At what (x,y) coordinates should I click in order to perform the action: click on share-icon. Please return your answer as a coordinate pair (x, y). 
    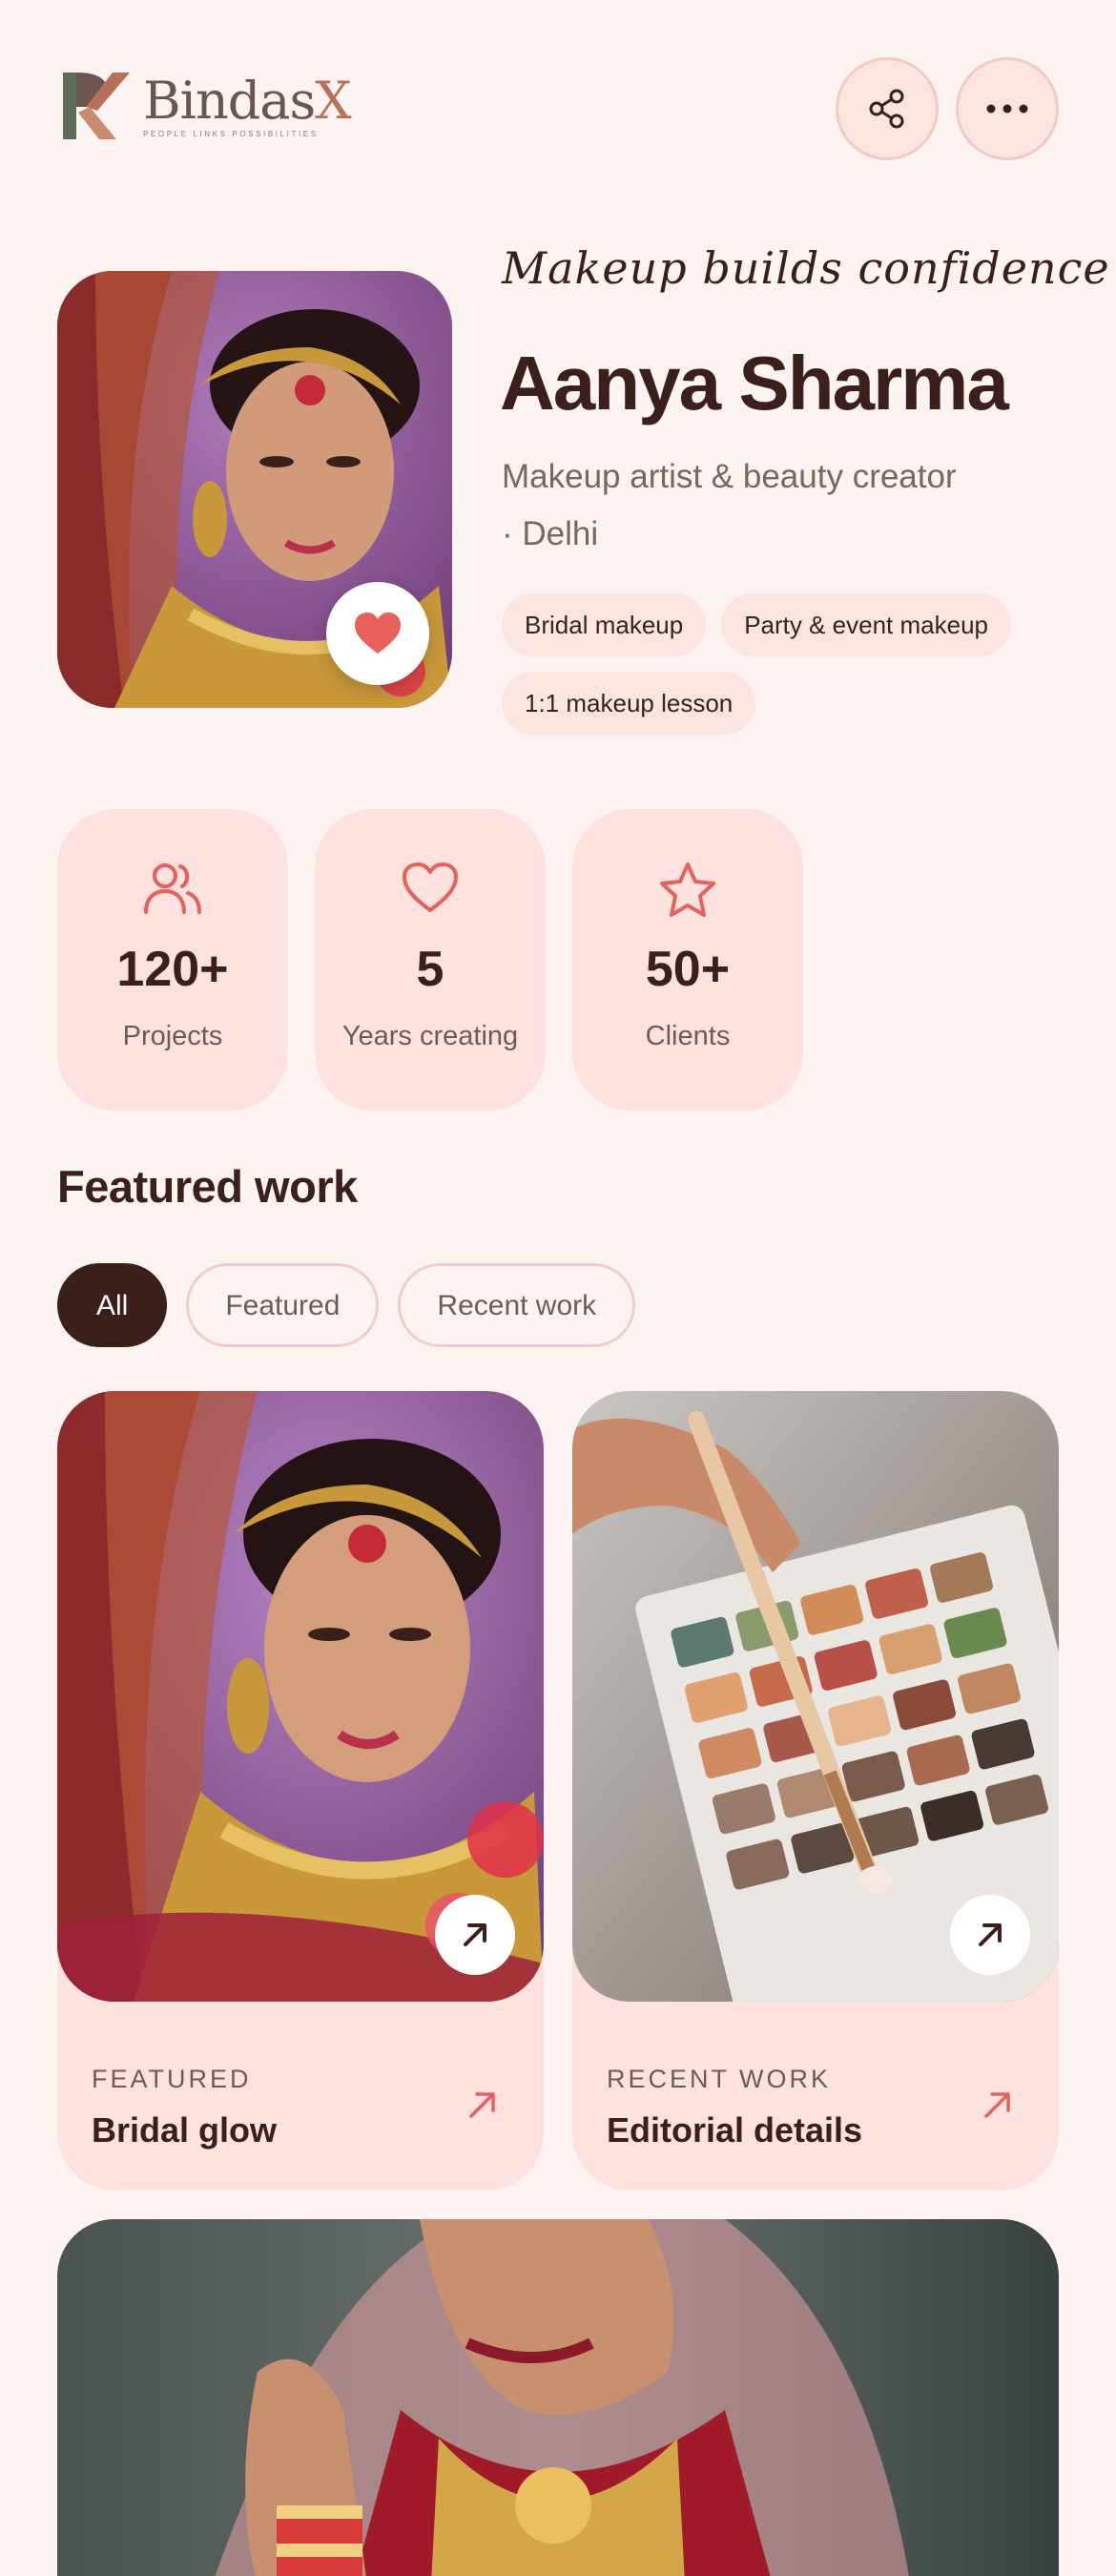
    Looking at the image, I should click on (886, 109).